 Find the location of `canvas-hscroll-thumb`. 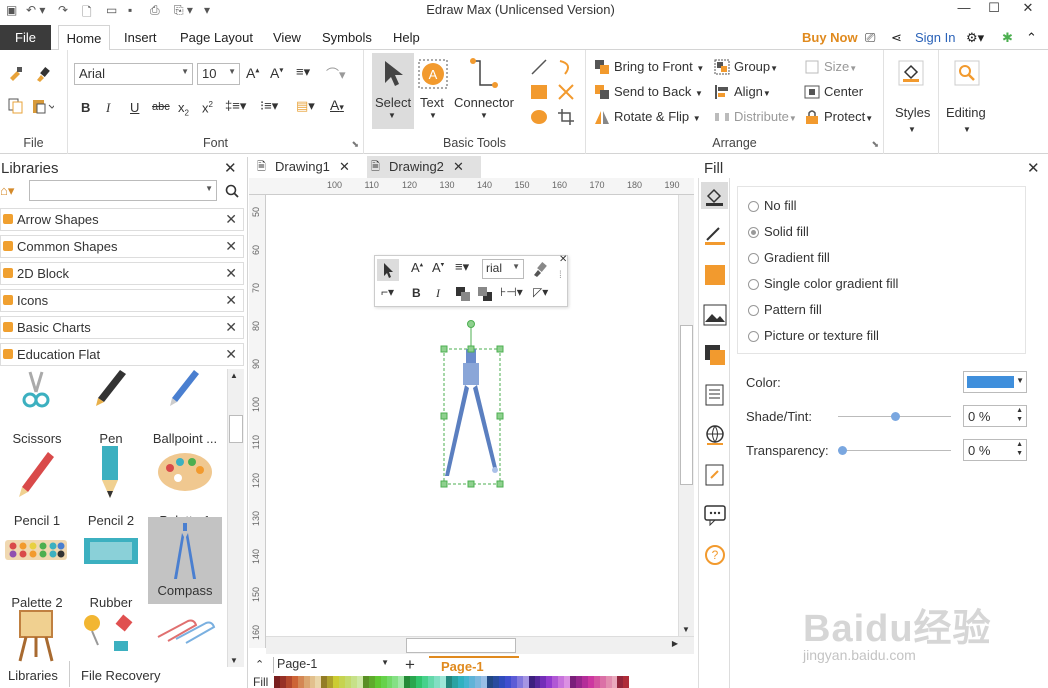

canvas-hscroll-thumb is located at coordinates (461, 645).